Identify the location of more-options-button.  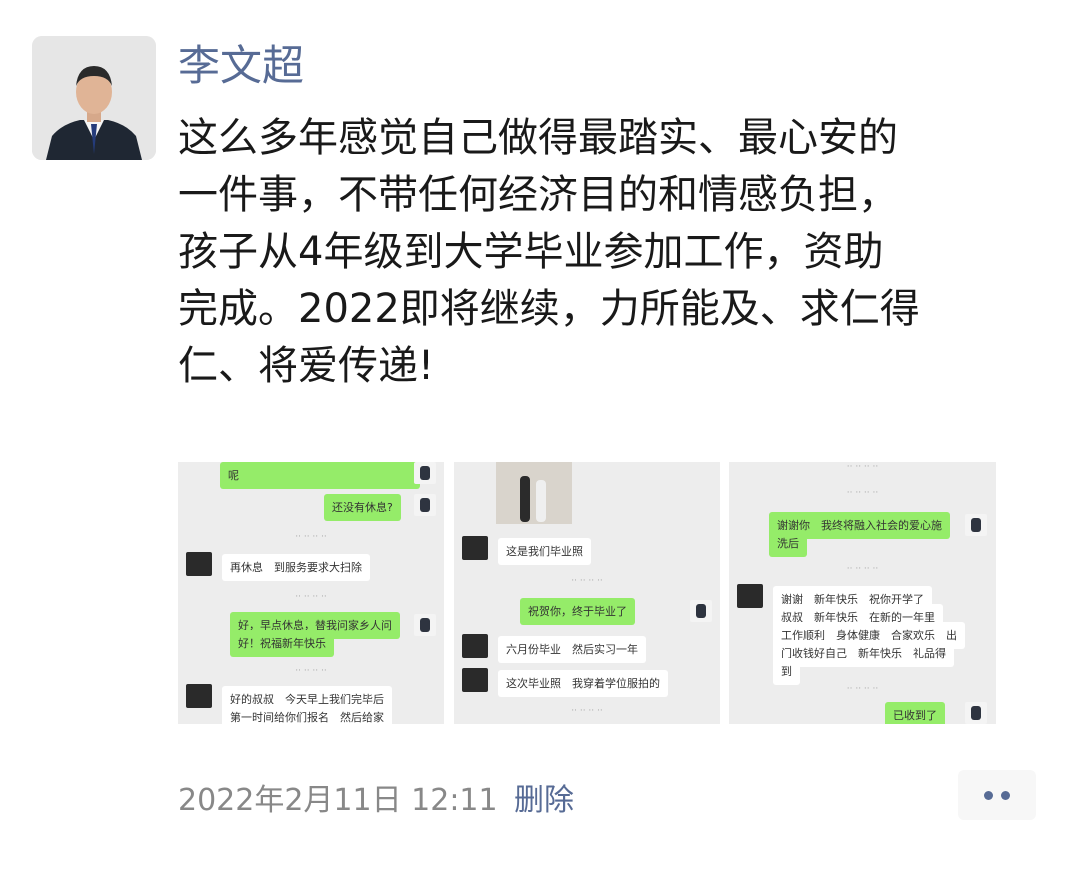
(997, 795).